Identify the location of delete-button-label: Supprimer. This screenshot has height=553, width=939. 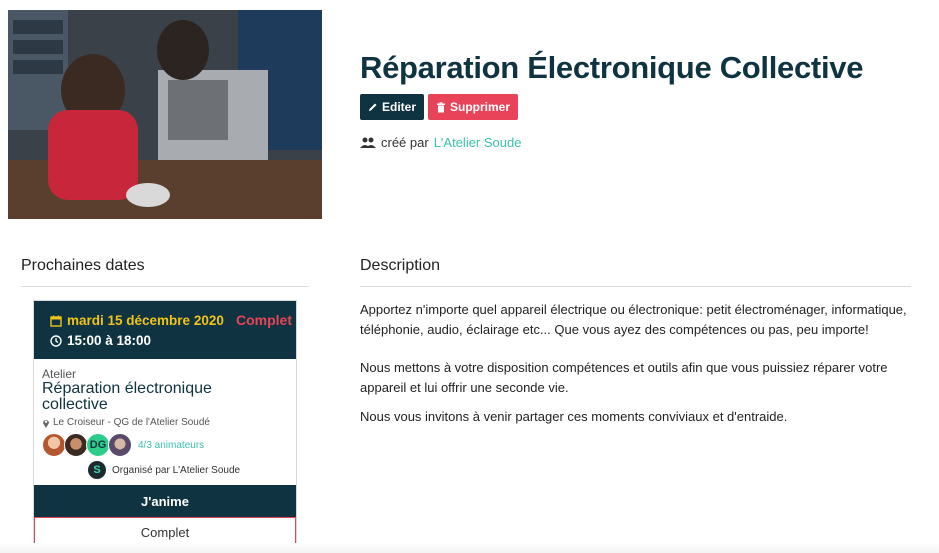
(480, 107).